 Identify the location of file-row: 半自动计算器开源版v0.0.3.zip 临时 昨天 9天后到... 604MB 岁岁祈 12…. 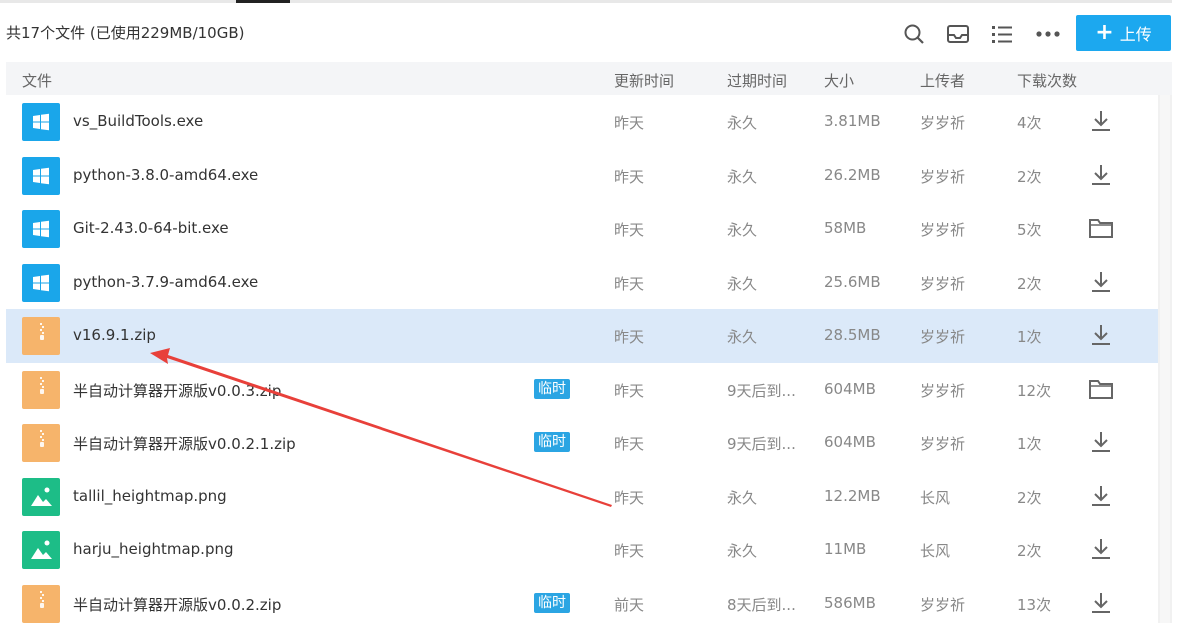
(582, 390).